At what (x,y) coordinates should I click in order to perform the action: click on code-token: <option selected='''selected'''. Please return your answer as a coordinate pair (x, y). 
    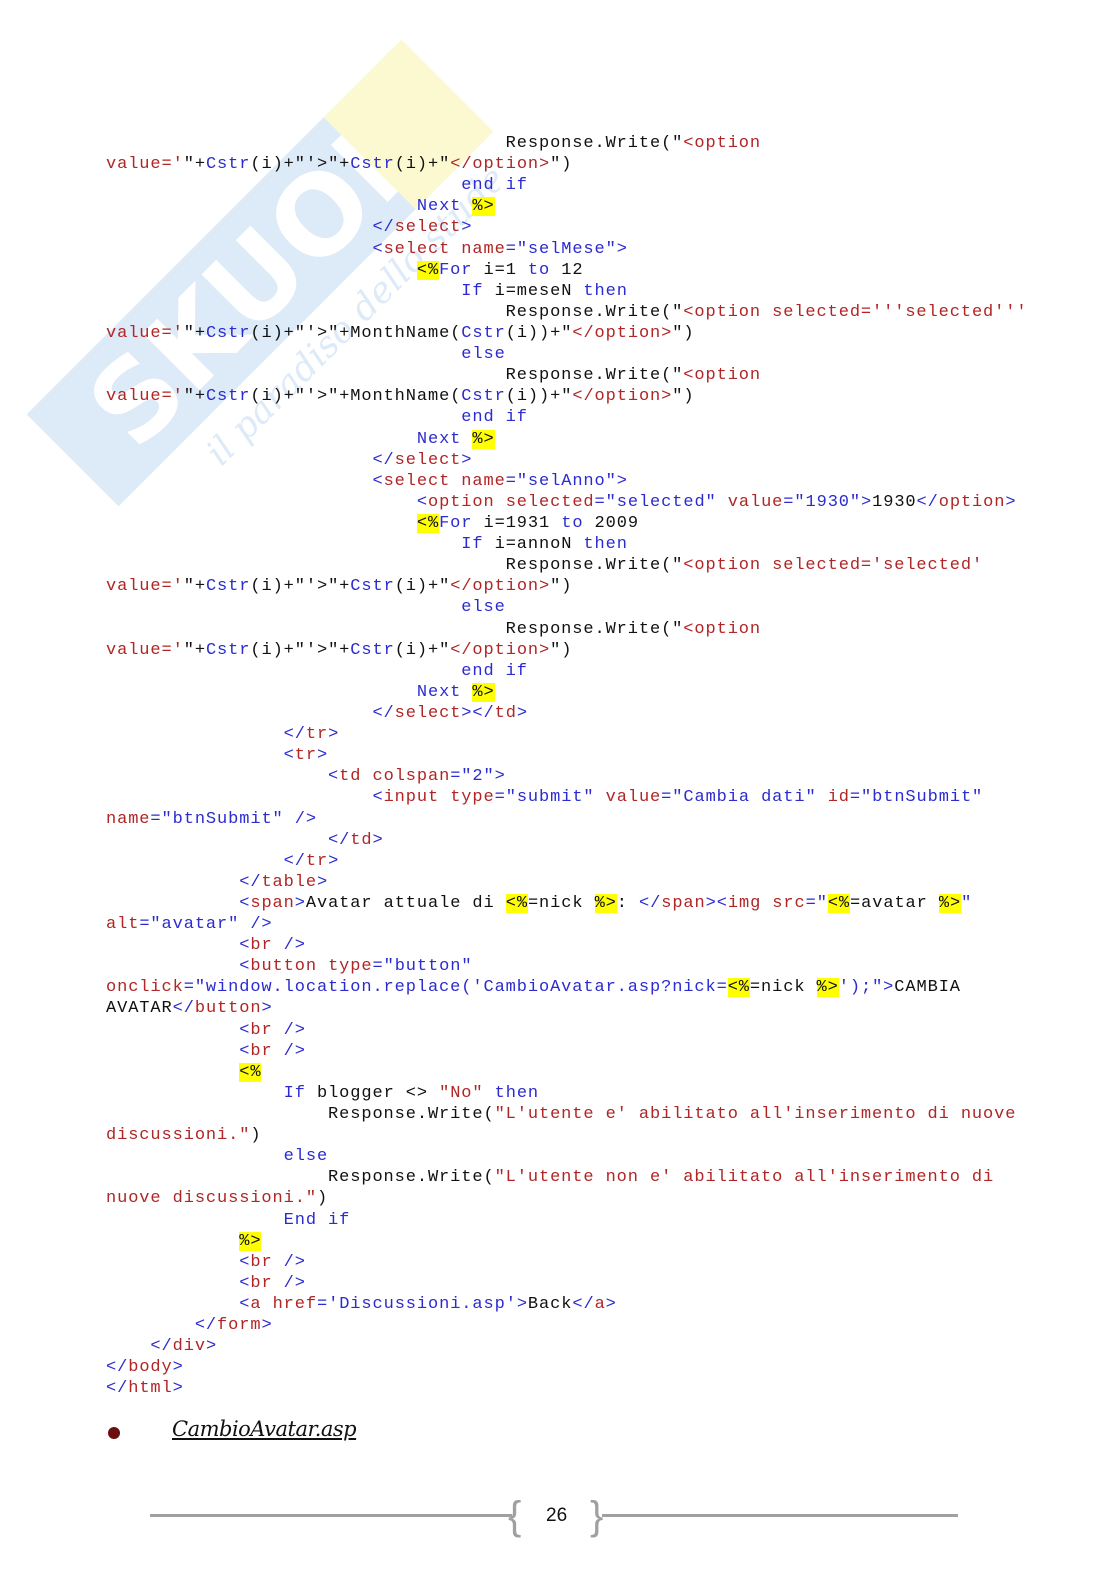
    Looking at the image, I should click on (855, 312).